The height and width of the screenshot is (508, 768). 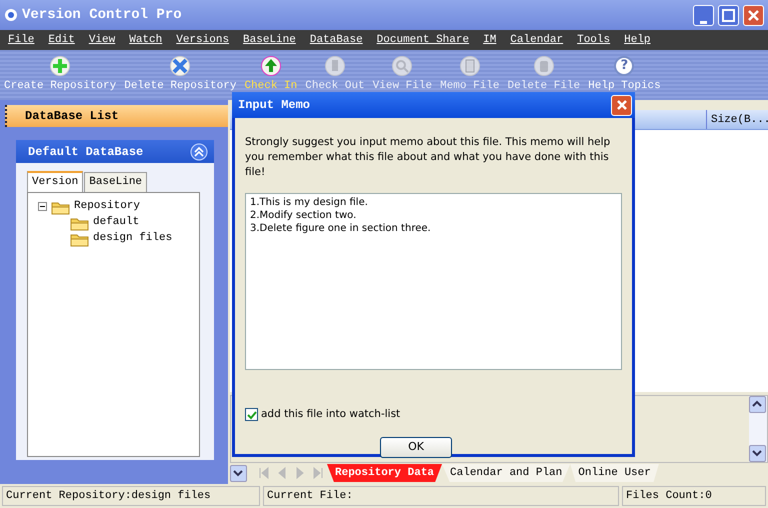 I want to click on status-text: Files Count:0, so click(x=694, y=496).